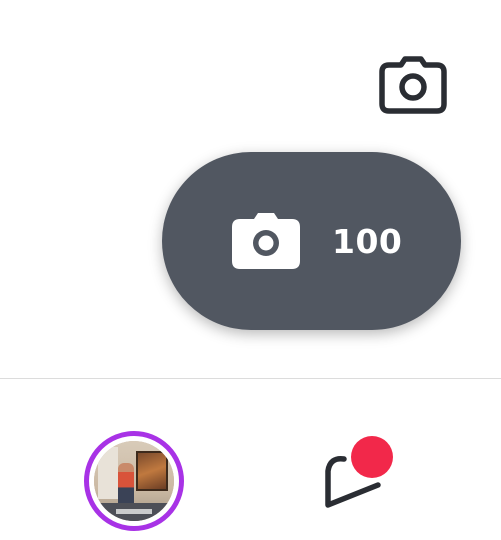  I want to click on avatar, so click(134, 481).